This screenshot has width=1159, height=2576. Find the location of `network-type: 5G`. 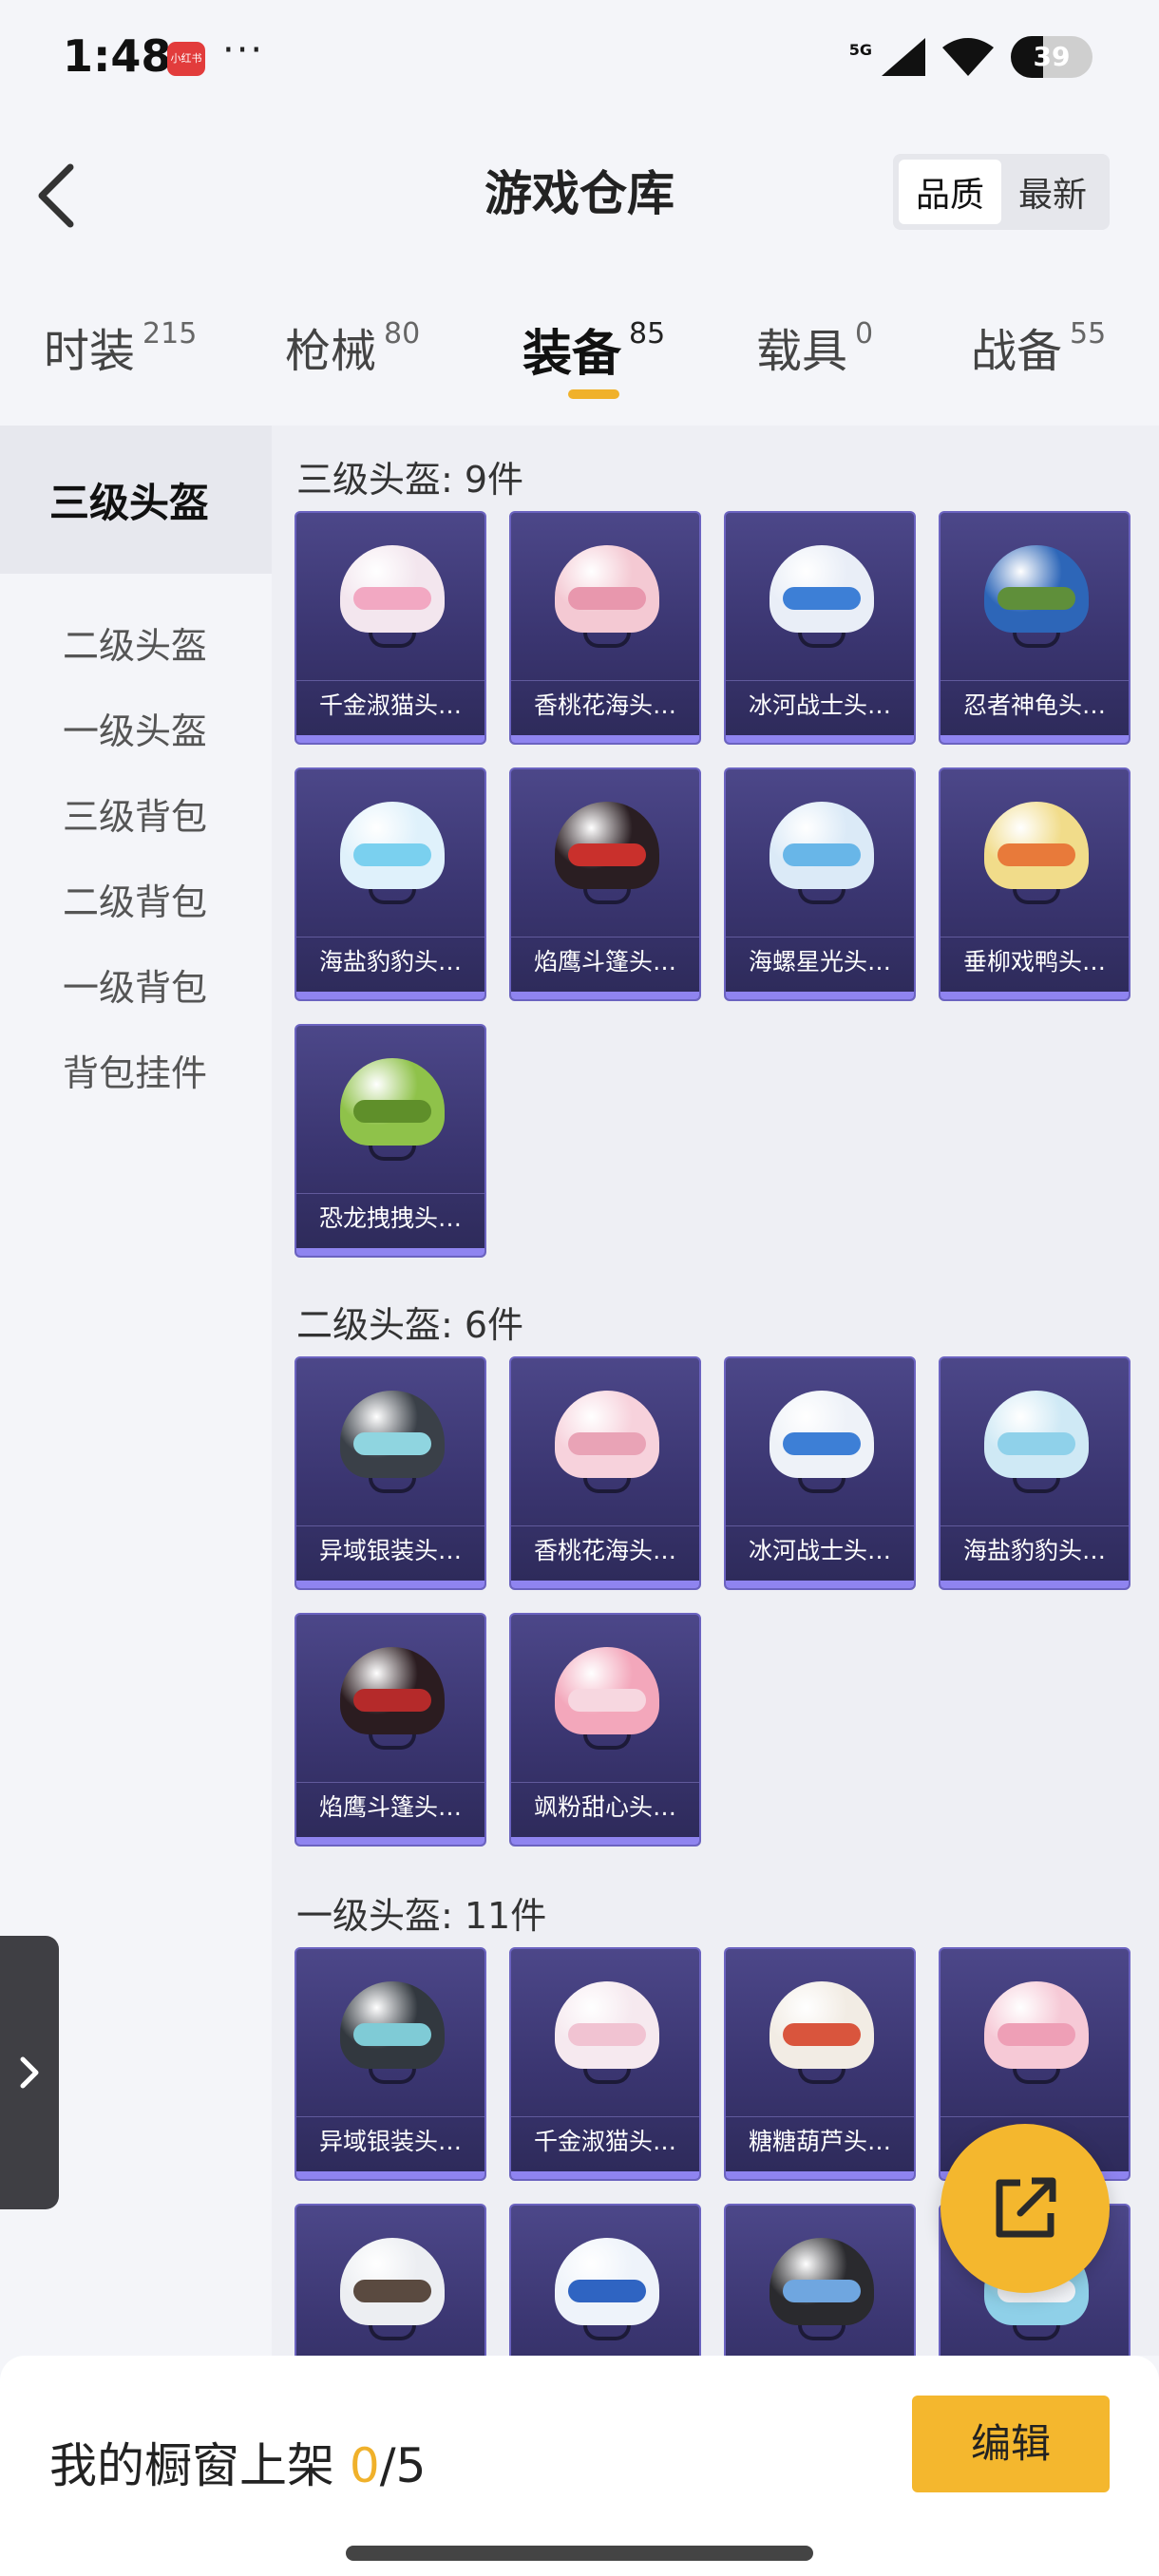

network-type: 5G is located at coordinates (860, 49).